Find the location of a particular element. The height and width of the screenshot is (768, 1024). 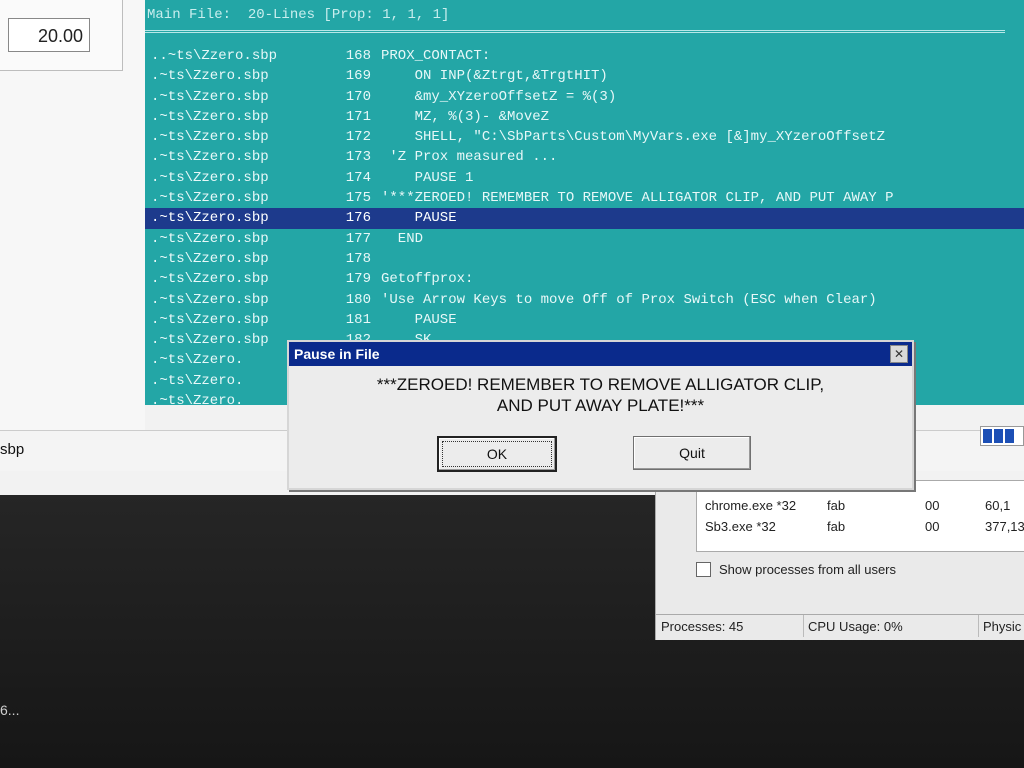

code-text: END is located at coordinates (402, 238).